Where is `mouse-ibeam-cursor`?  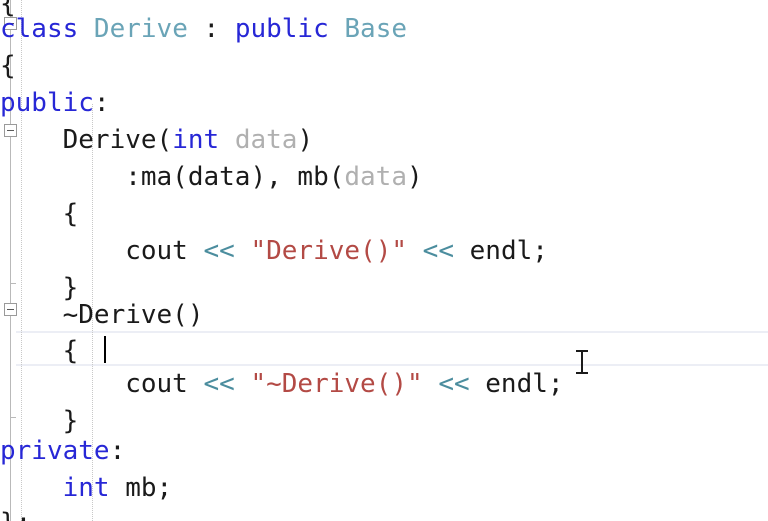 mouse-ibeam-cursor is located at coordinates (582, 362).